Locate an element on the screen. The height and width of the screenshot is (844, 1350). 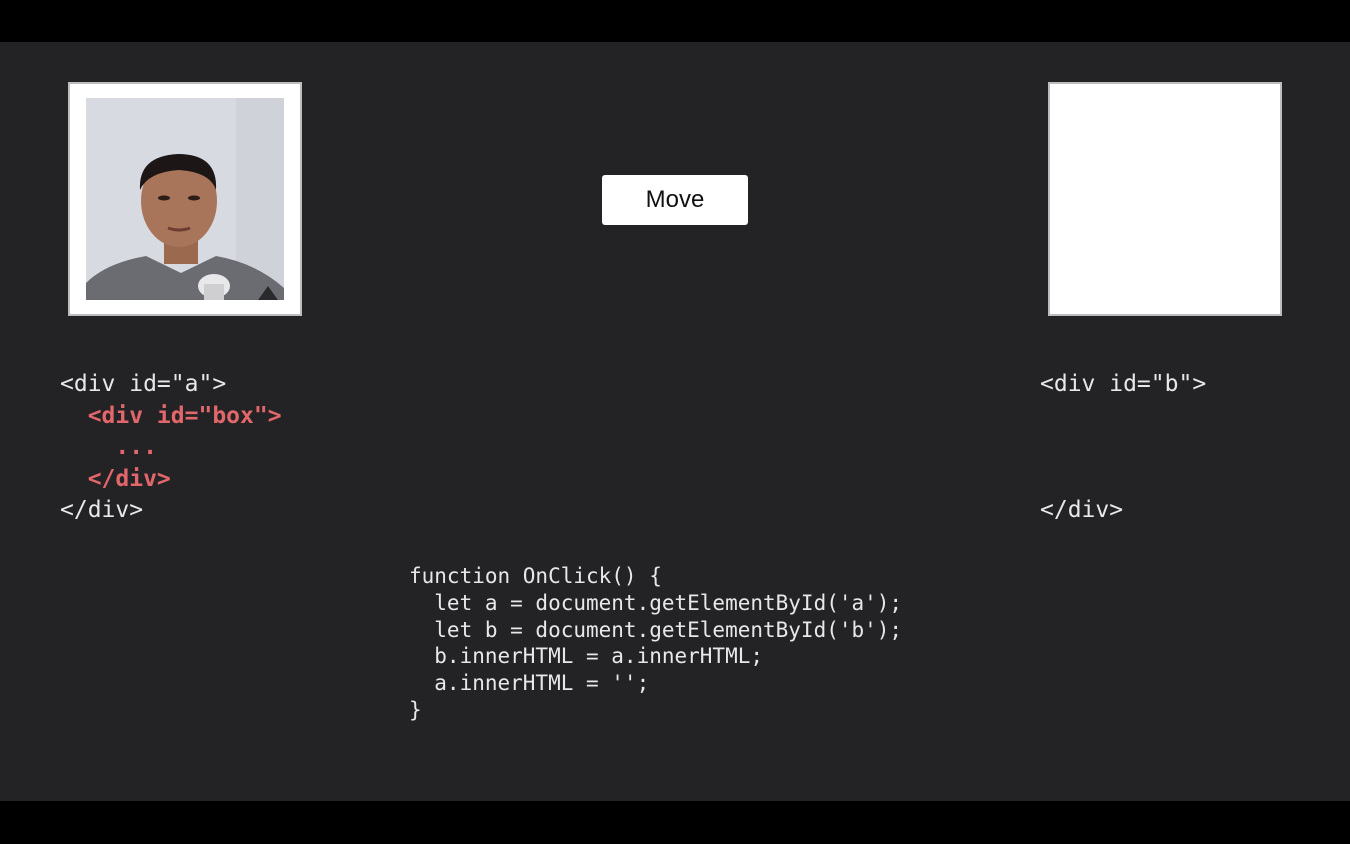
div-b-open-tag: <div id="b"> is located at coordinates (1123, 384).